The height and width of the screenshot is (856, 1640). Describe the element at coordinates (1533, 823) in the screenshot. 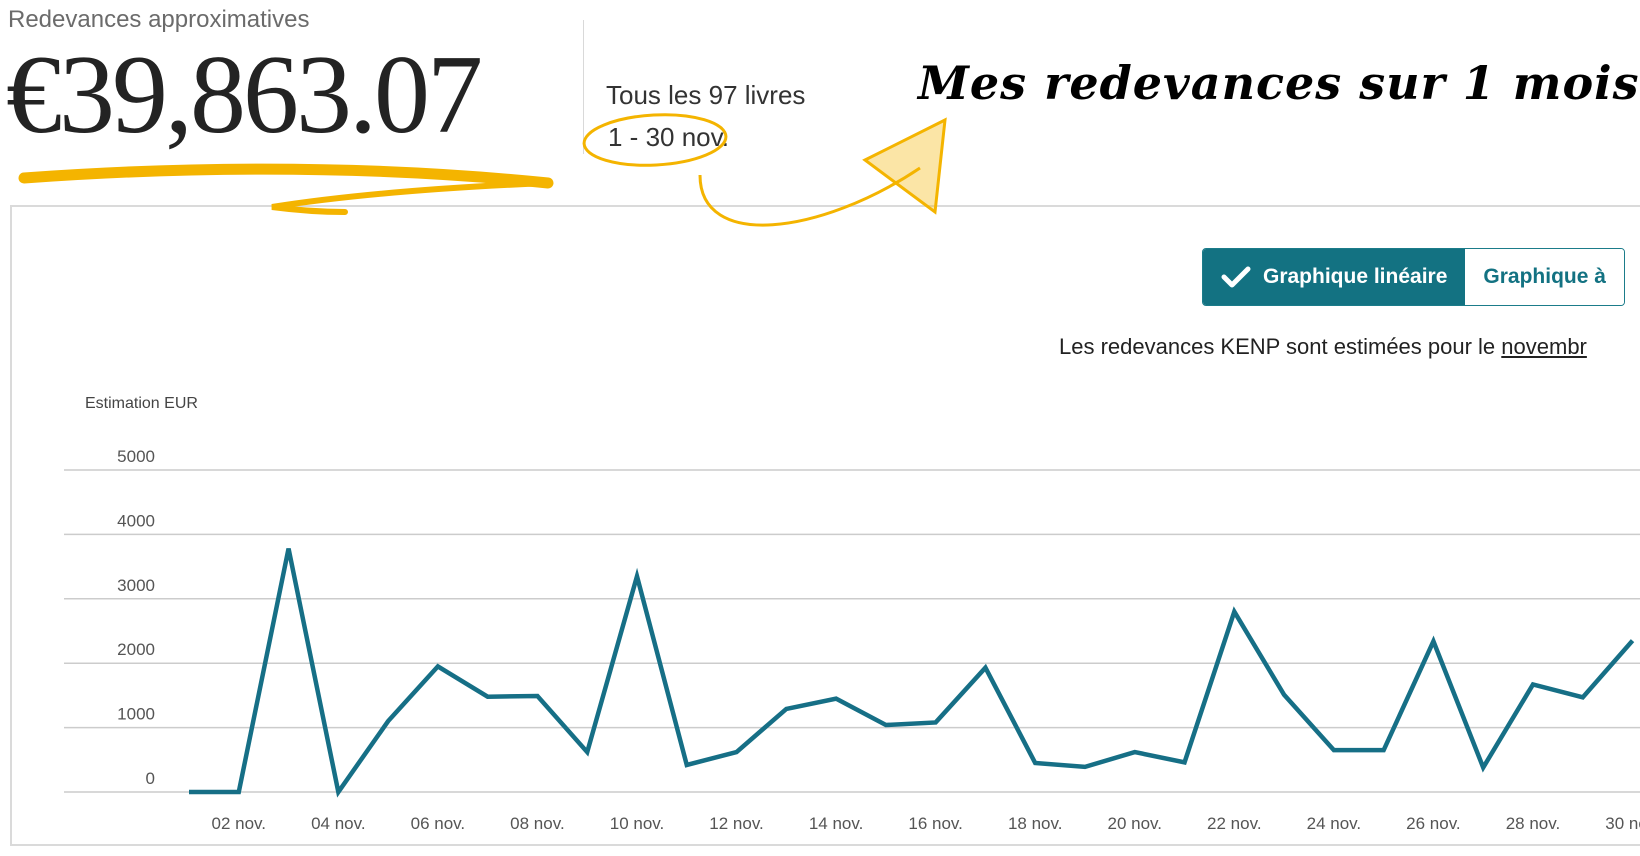

I see `x-tick-label: 28 nov.` at that location.